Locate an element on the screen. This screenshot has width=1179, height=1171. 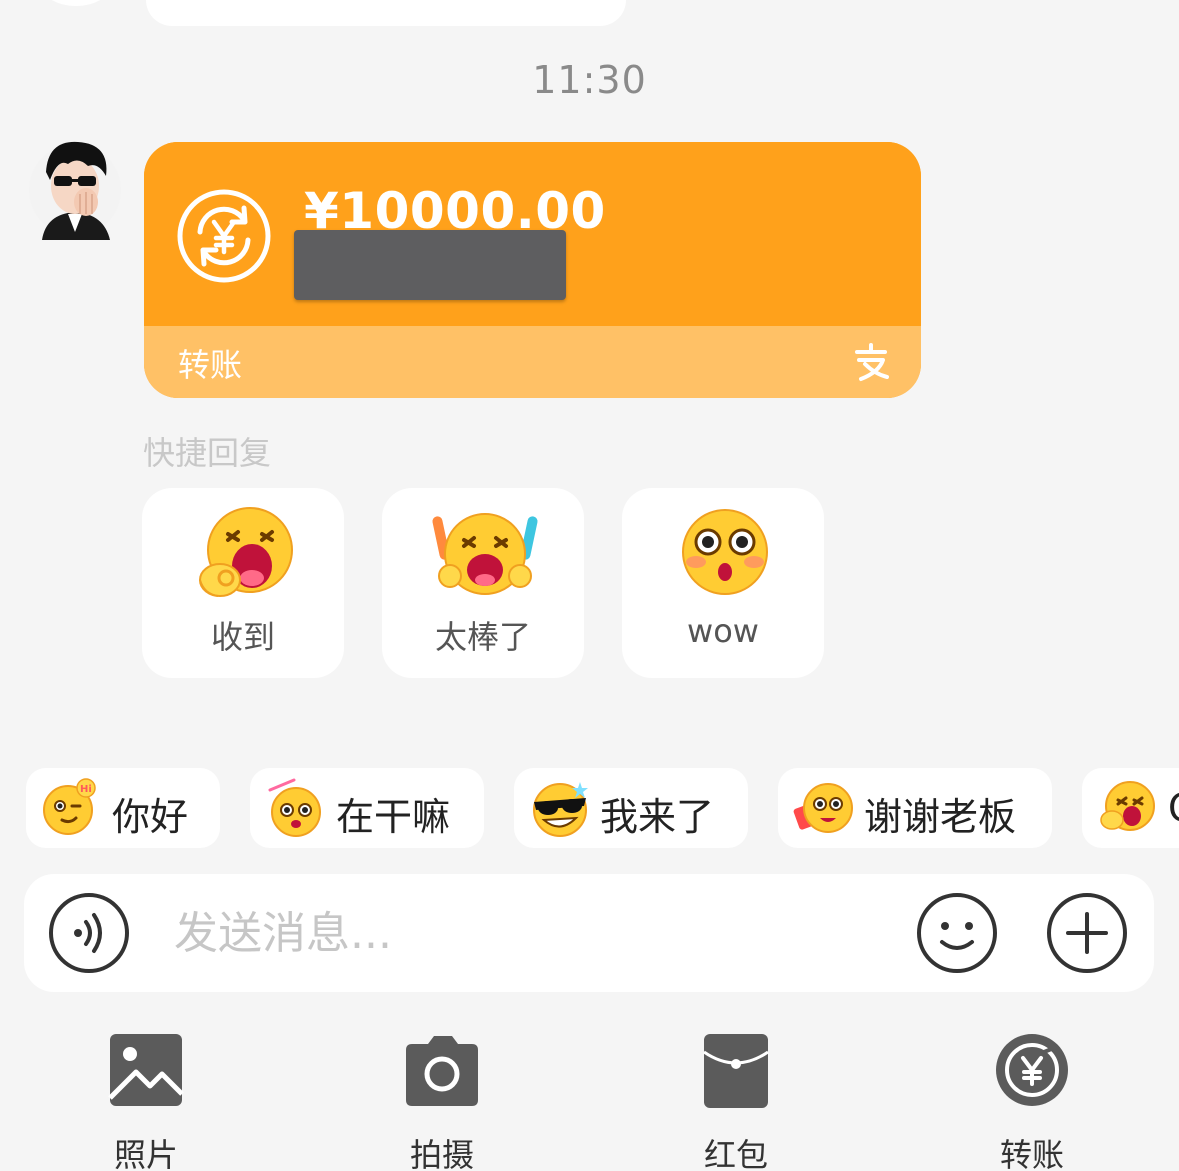
tool-transfer: 转账 is located at coordinates (1032, 1100).